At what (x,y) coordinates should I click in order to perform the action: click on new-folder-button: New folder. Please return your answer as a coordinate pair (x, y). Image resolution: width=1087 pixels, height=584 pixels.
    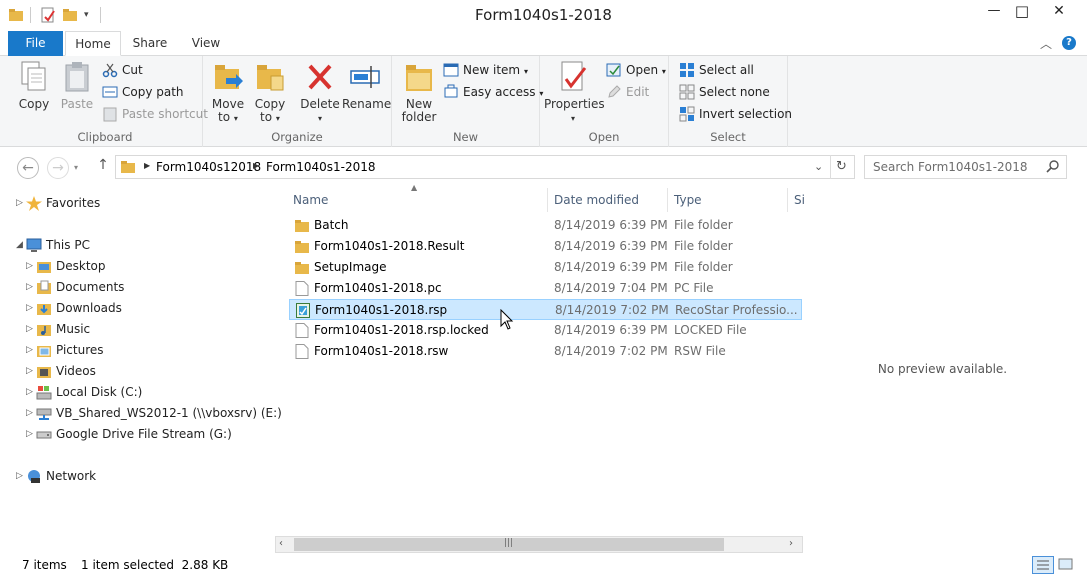
    Looking at the image, I should click on (419, 92).